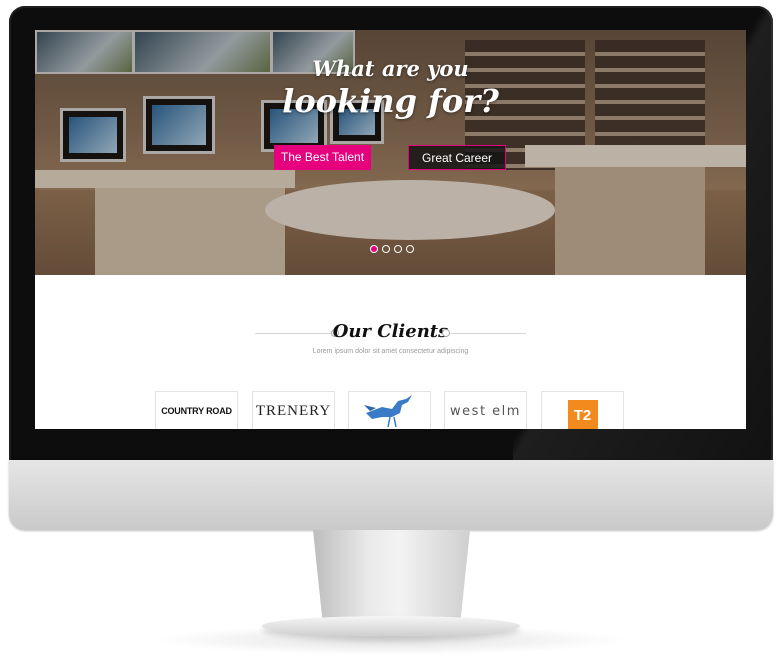 The image size is (781, 658). I want to click on monitor-stand-neck, so click(391, 575).